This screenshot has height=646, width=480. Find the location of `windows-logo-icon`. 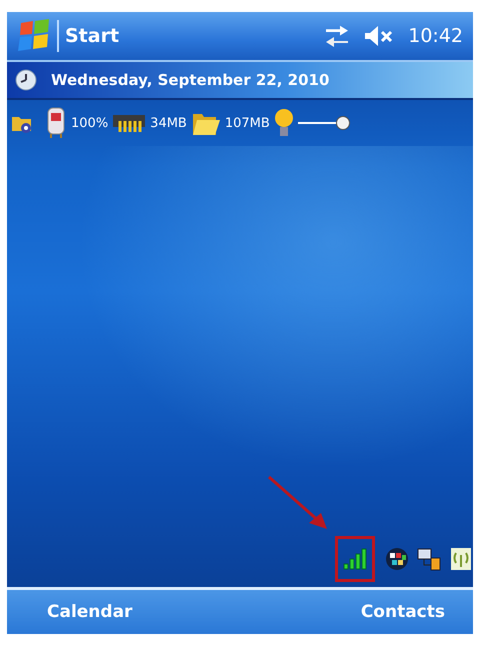

windows-logo-icon is located at coordinates (34, 36).